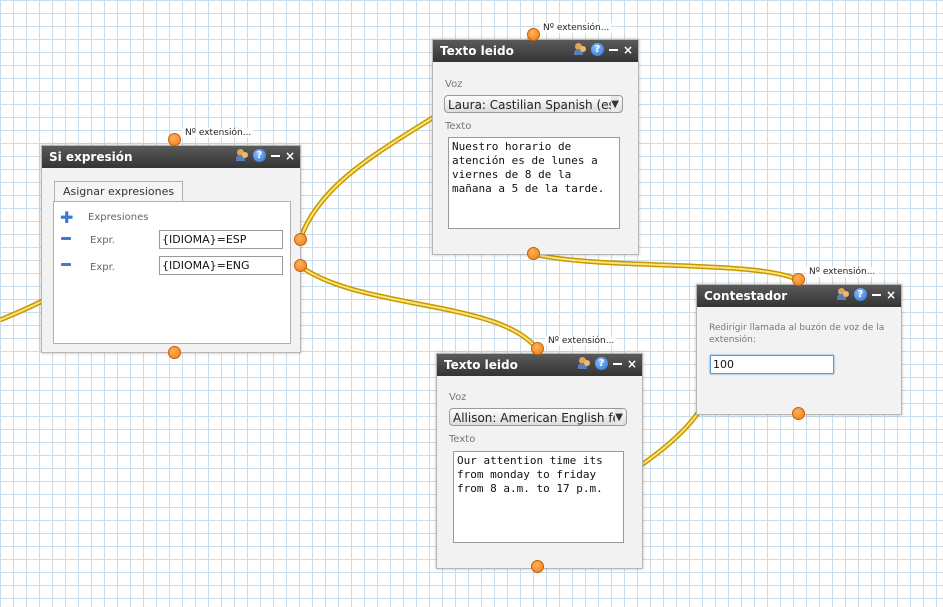  Describe the element at coordinates (119, 191) in the screenshot. I see `tab-asignar-expresiones: Asignar expresiones` at that location.